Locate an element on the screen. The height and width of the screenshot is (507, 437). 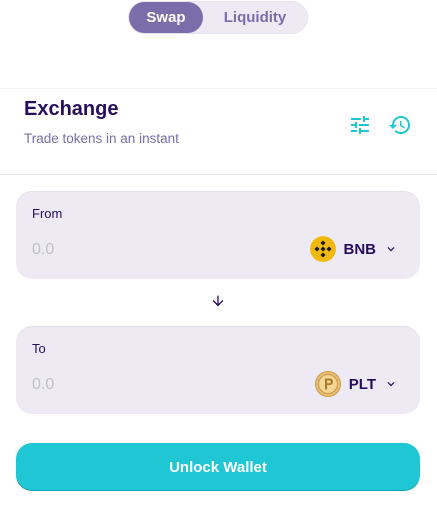
from-amount-input: 0.0 is located at coordinates (43, 250).